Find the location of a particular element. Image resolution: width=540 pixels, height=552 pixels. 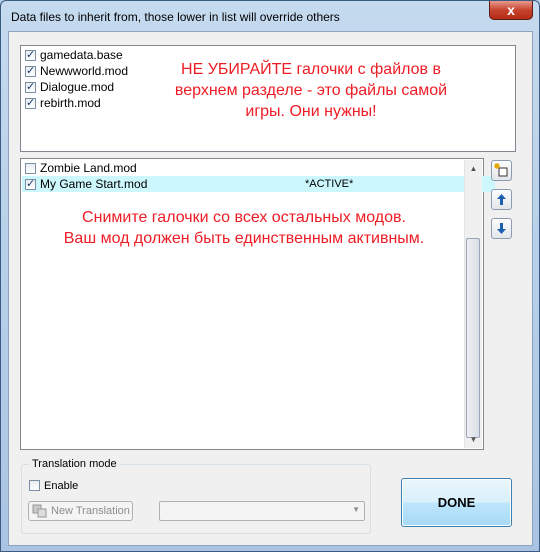

done-button: DONE is located at coordinates (456, 502).